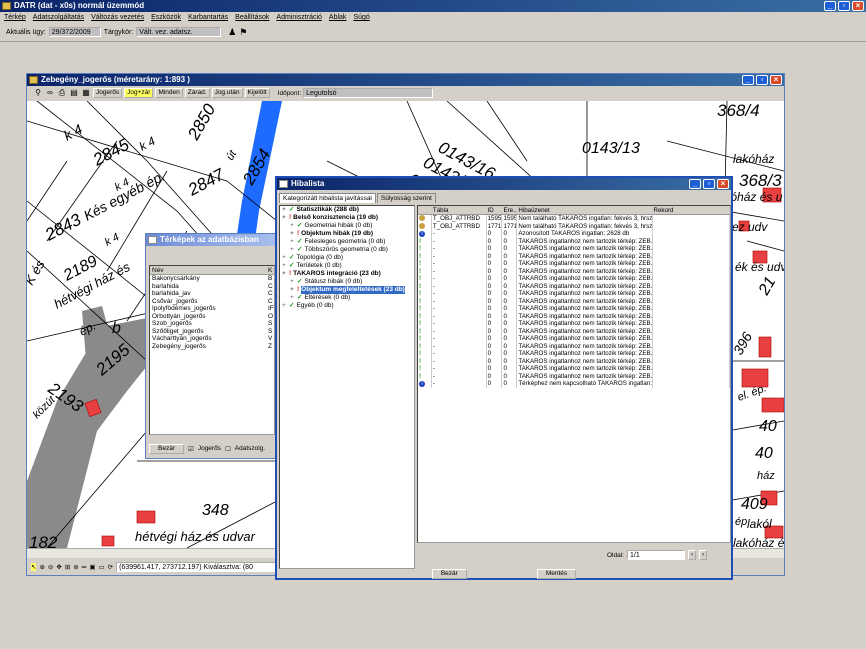 The width and height of the screenshot is (866, 649). Describe the element at coordinates (212, 339) in the screenshot. I see `list-item: Vácharttyán_jogerős V` at that location.